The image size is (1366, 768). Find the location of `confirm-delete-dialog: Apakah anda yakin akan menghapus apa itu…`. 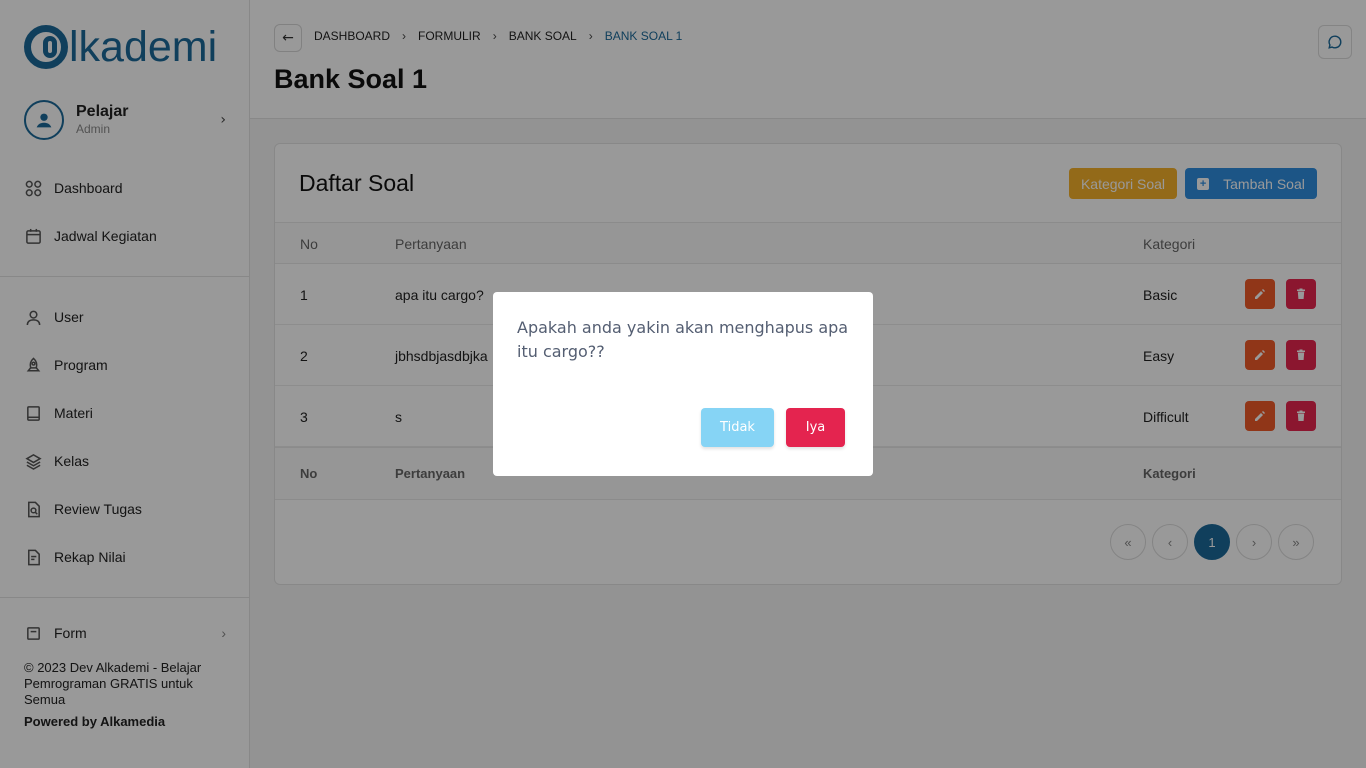

confirm-delete-dialog: Apakah anda yakin akan menghapus apa itu… is located at coordinates (683, 384).